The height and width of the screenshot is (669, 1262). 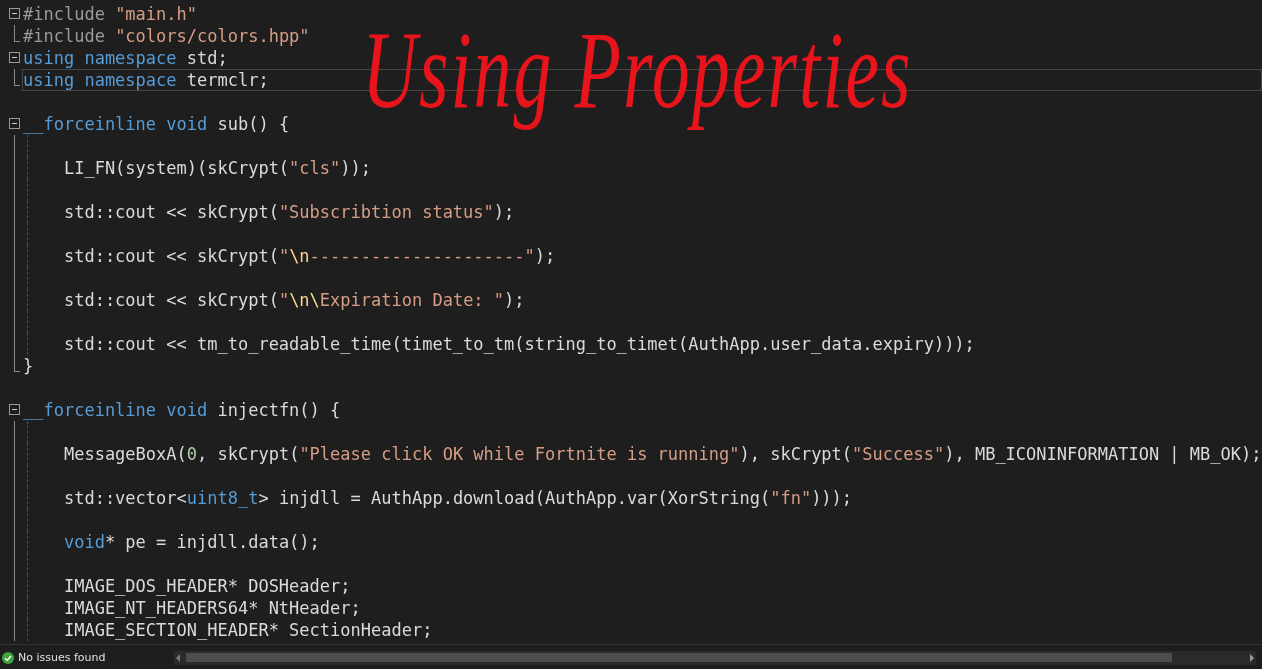 I want to click on code-line: using namespace termclr;, so click(x=146, y=80).